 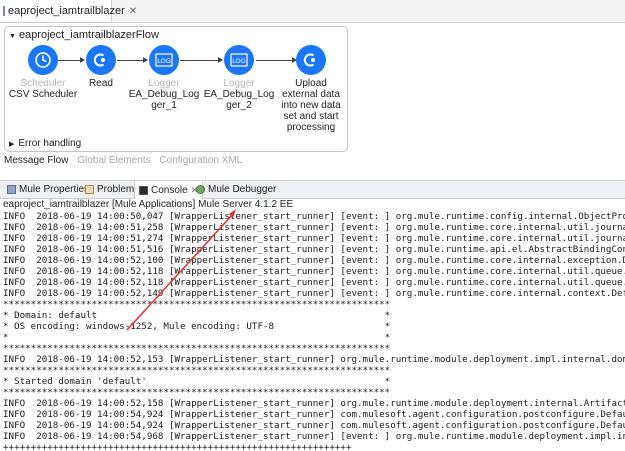 I want to click on debugger-bug-icon, so click(x=200, y=189).